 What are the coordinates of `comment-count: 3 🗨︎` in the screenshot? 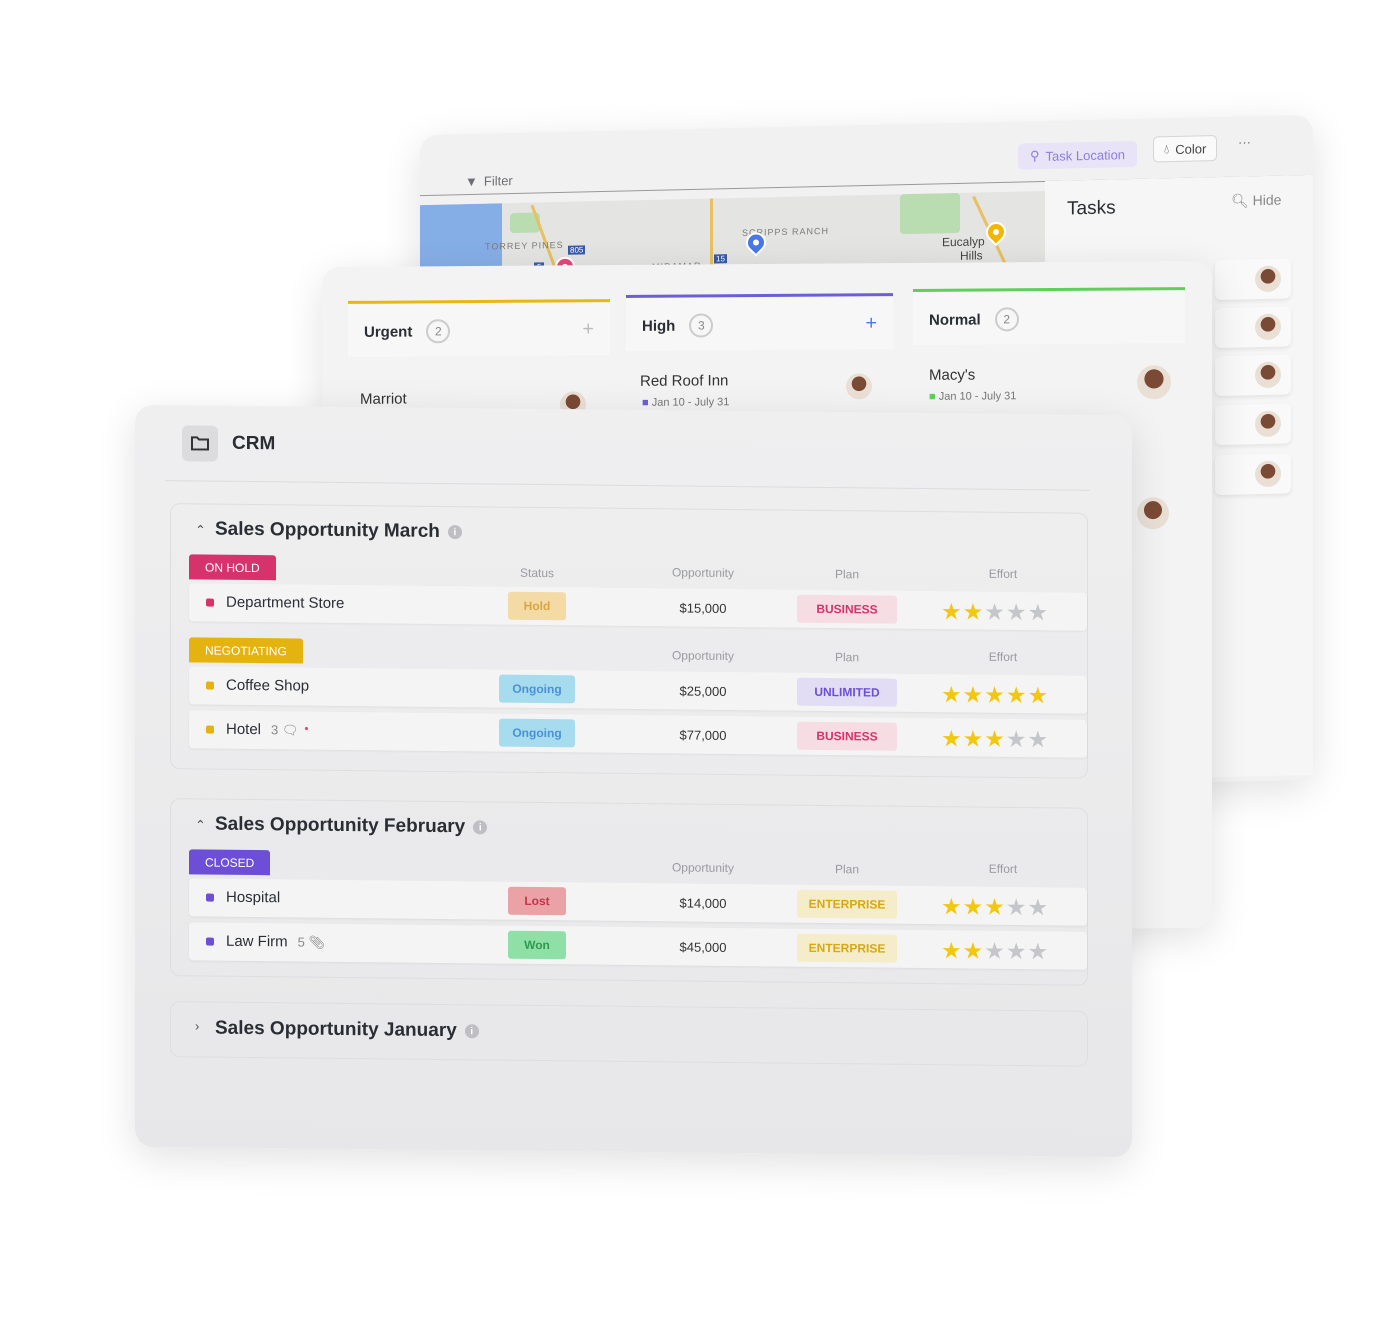 It's located at (285, 730).